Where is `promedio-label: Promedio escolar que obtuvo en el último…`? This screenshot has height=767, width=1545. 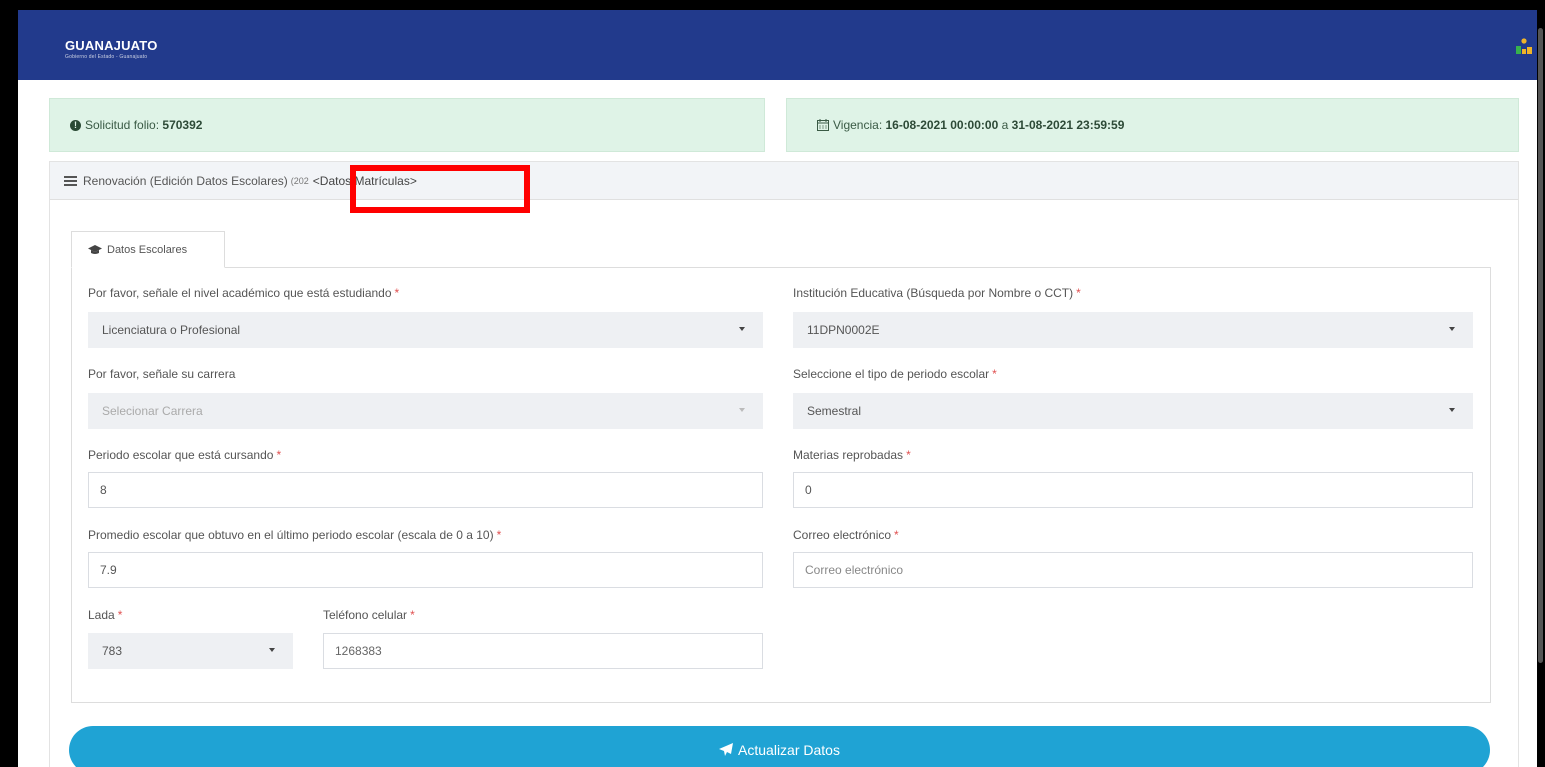 promedio-label: Promedio escolar que obtuvo en el último… is located at coordinates (294, 535).